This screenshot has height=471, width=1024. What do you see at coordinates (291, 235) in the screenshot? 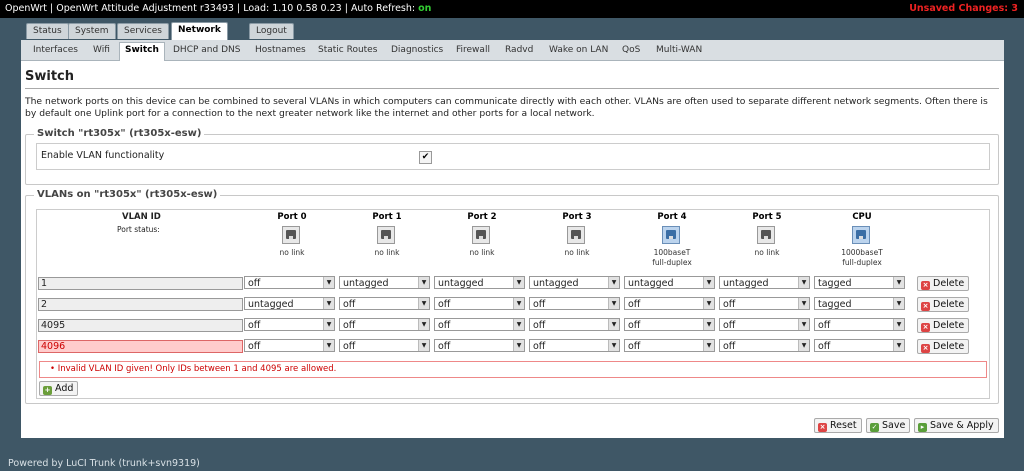
I see `port-0-icon` at bounding box center [291, 235].